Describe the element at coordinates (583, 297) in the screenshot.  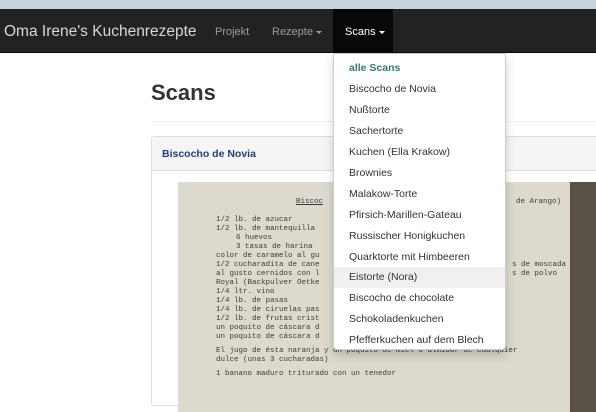
I see `scan-dark-edge` at that location.